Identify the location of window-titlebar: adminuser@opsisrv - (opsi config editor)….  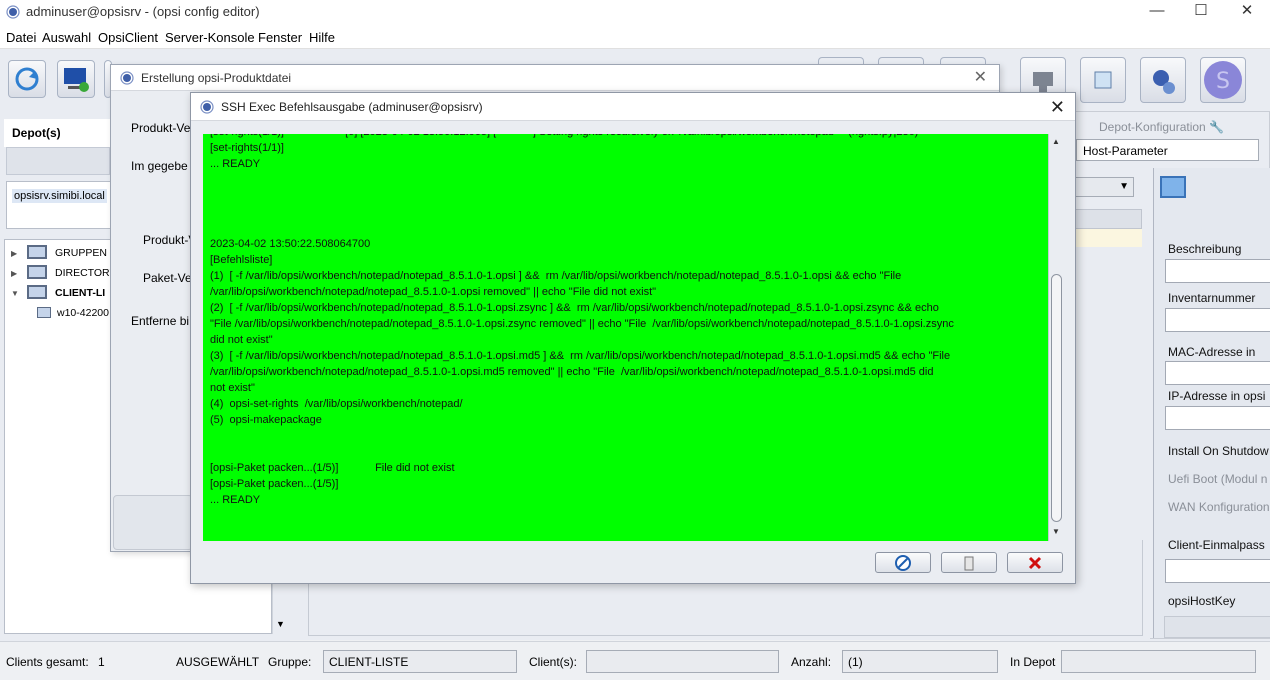
(642, 12).